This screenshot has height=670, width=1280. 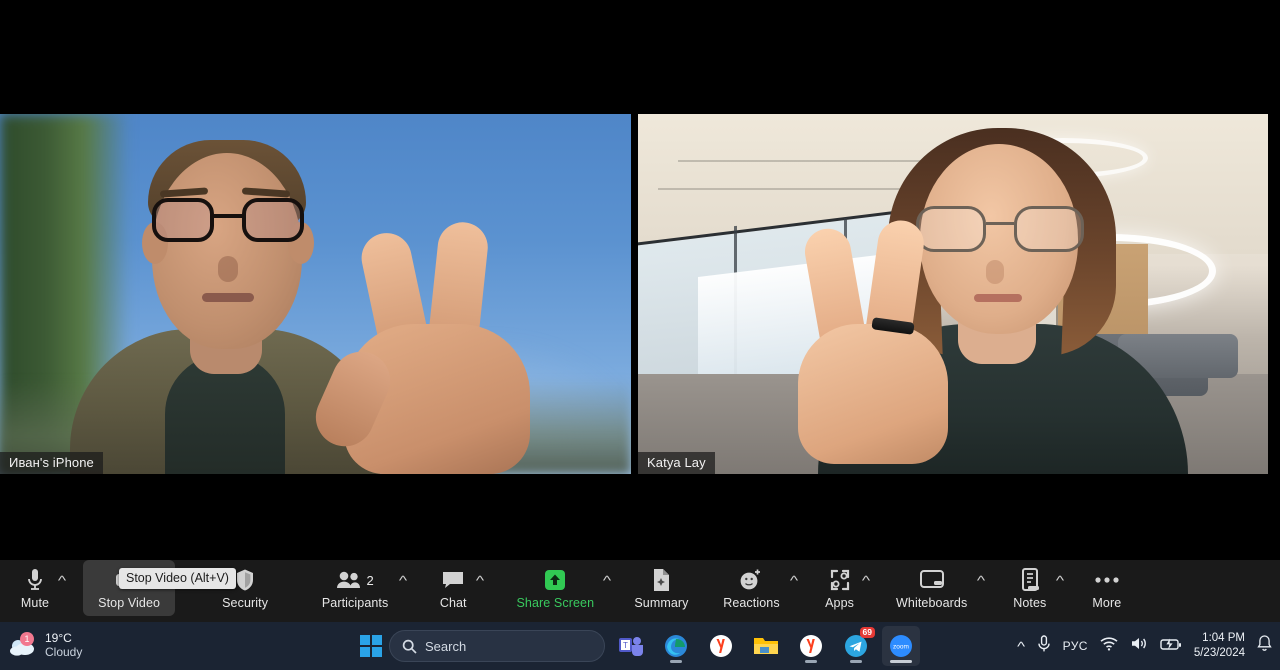 I want to click on summary-button: Summary, so click(x=661, y=588).